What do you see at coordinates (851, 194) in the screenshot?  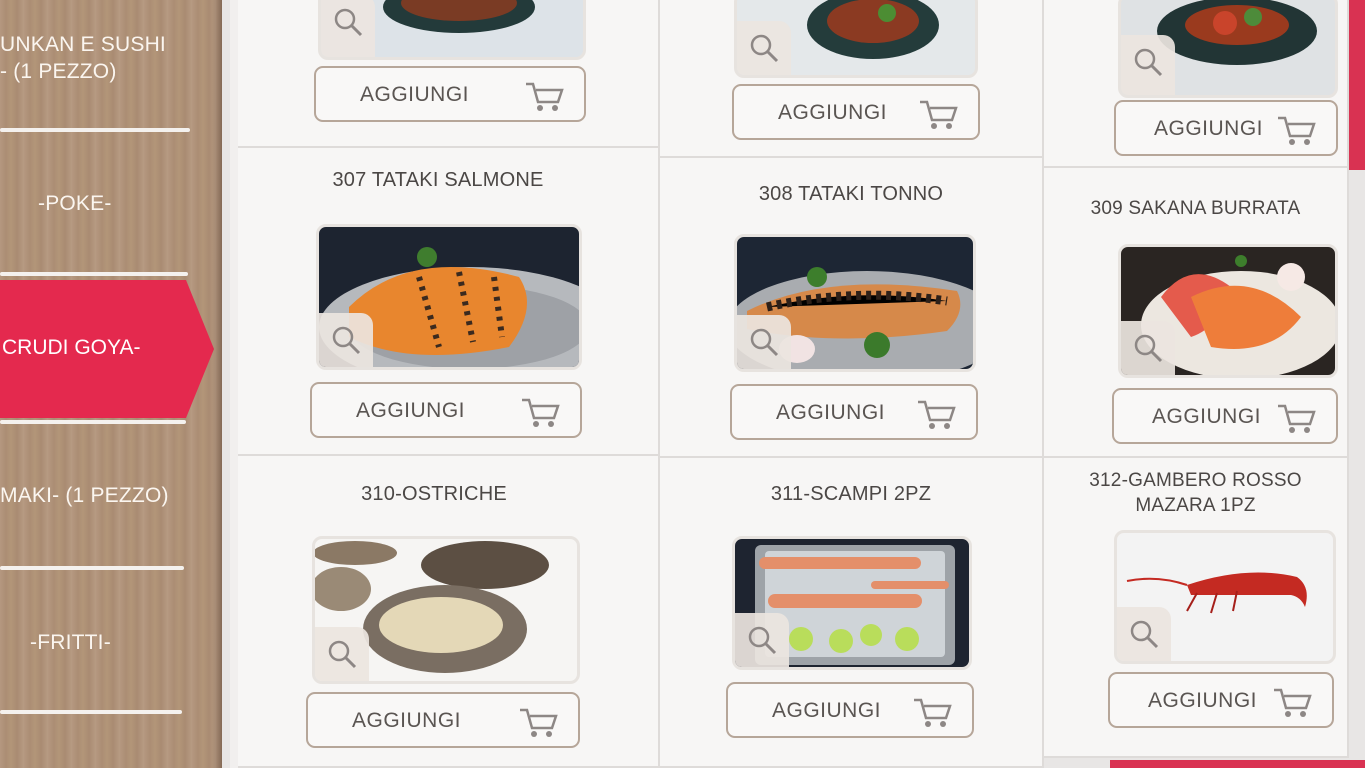 I see `product-title: 308 TATAKI TONNO` at bounding box center [851, 194].